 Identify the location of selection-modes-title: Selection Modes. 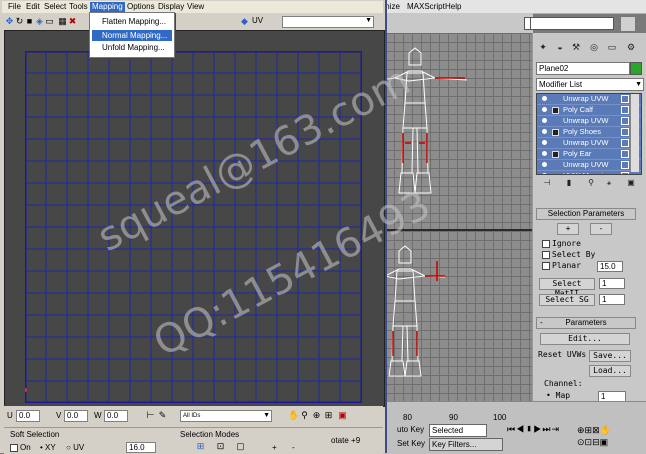
(209, 434).